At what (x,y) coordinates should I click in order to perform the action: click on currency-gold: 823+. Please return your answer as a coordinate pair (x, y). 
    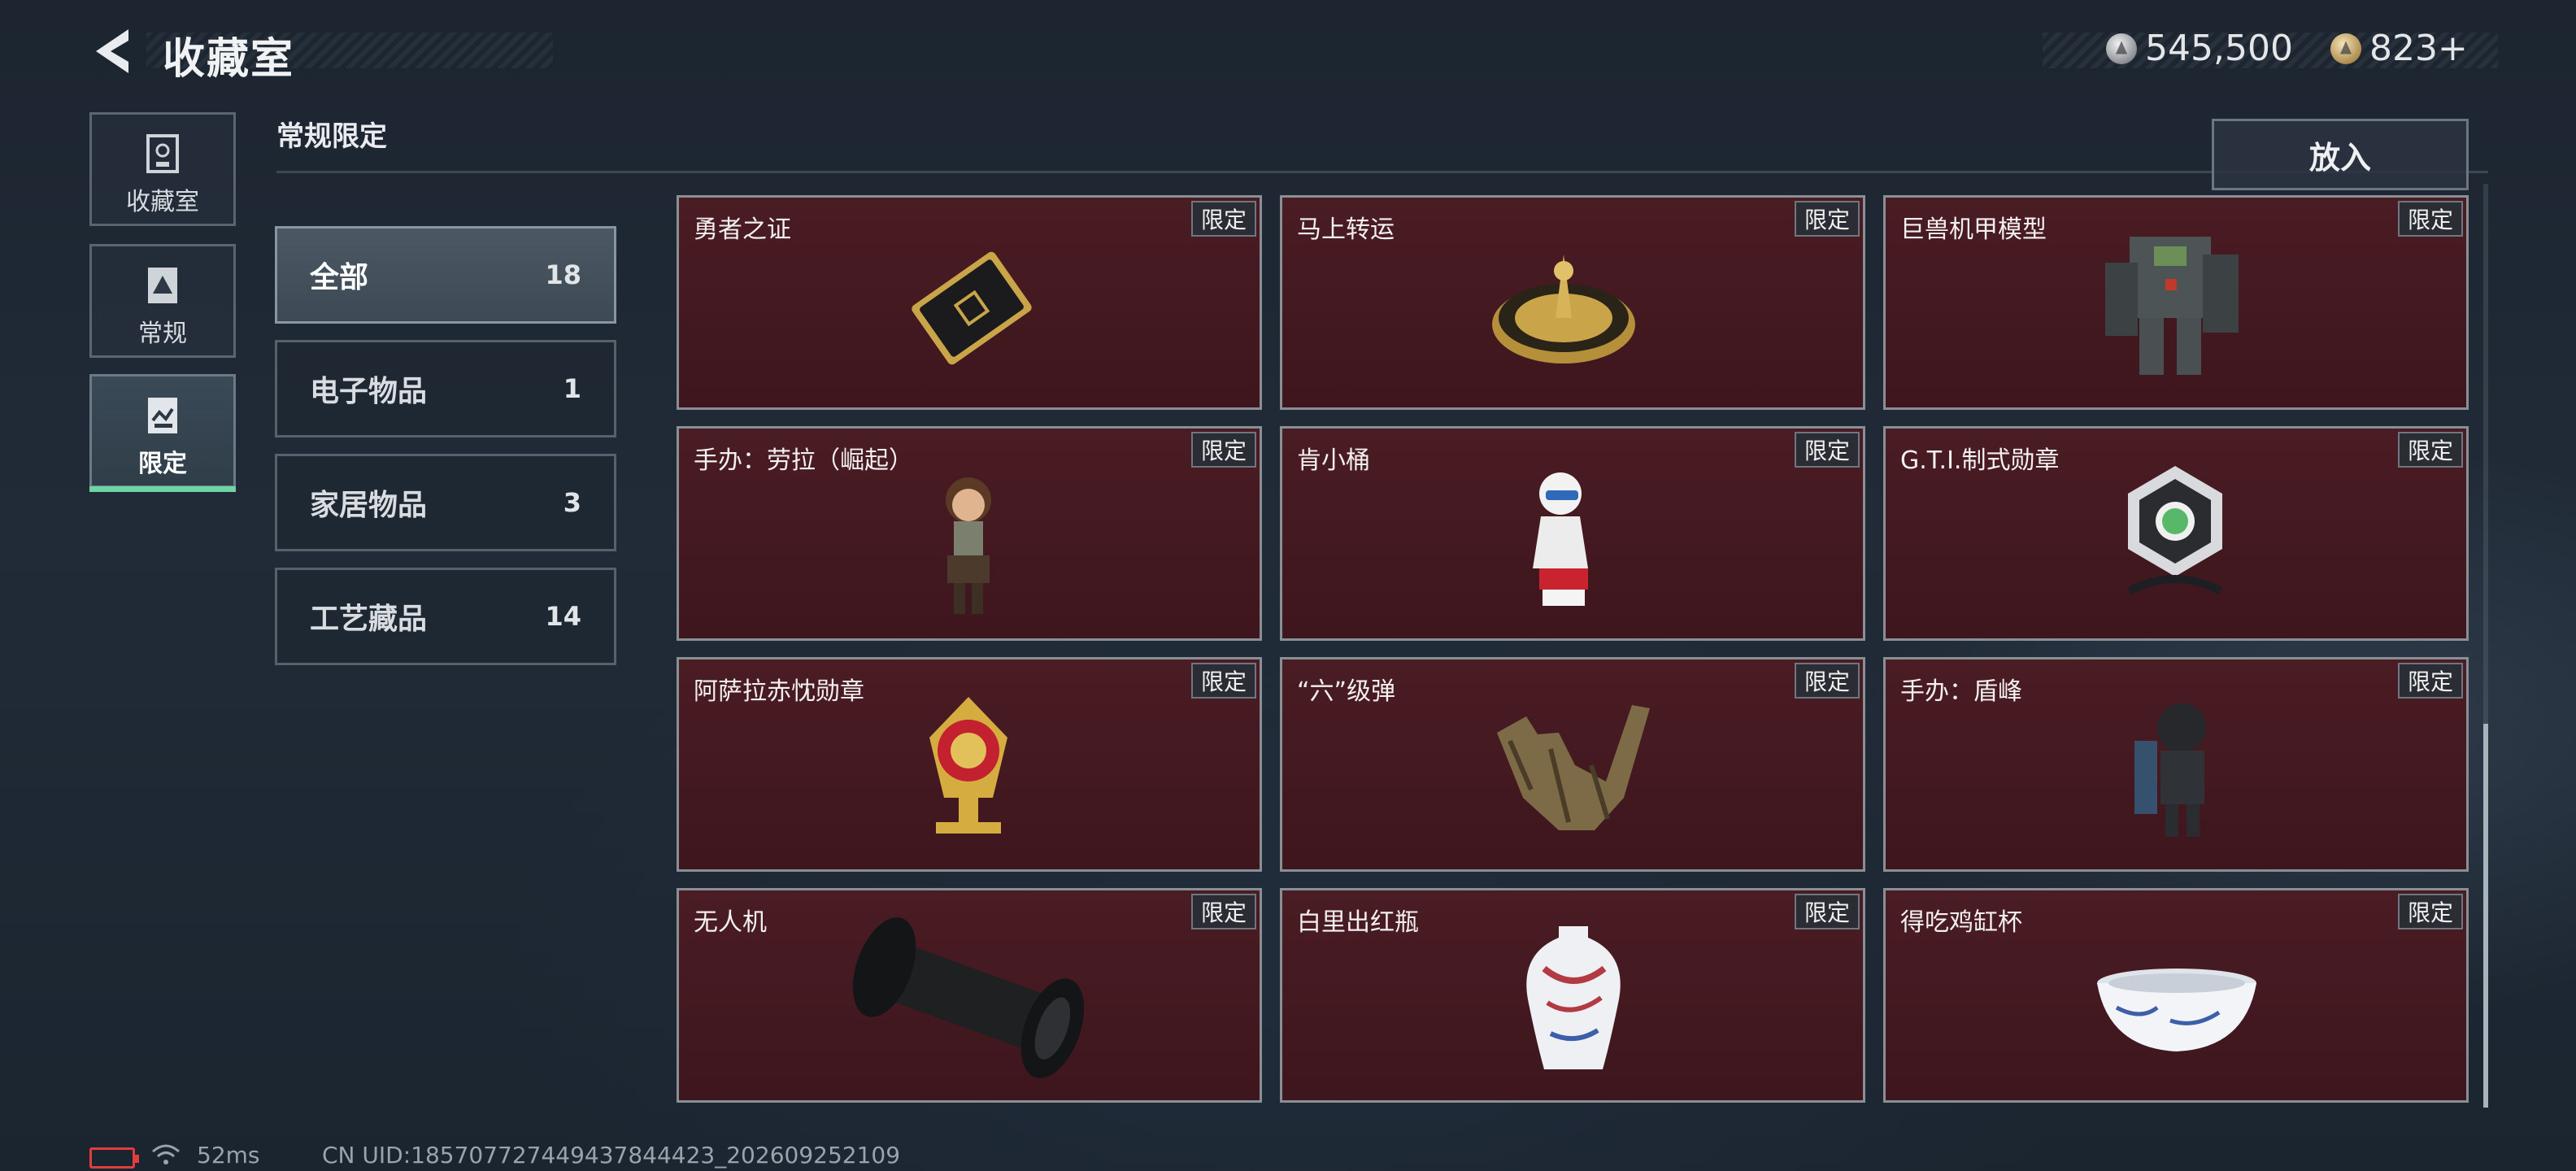
    Looking at the image, I should click on (2399, 48).